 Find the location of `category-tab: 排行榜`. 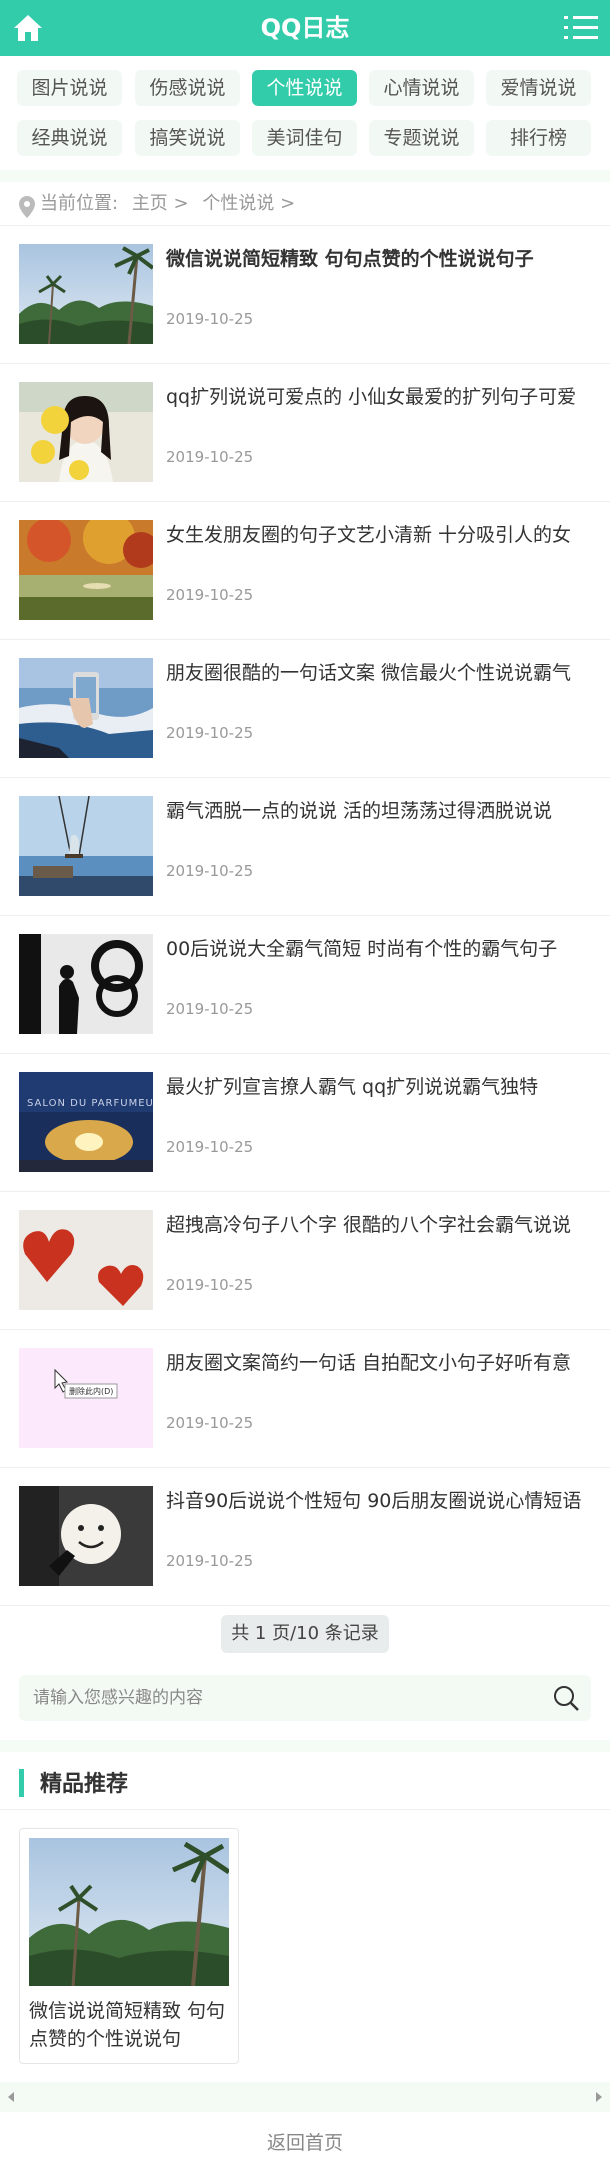

category-tab: 排行榜 is located at coordinates (538, 138).